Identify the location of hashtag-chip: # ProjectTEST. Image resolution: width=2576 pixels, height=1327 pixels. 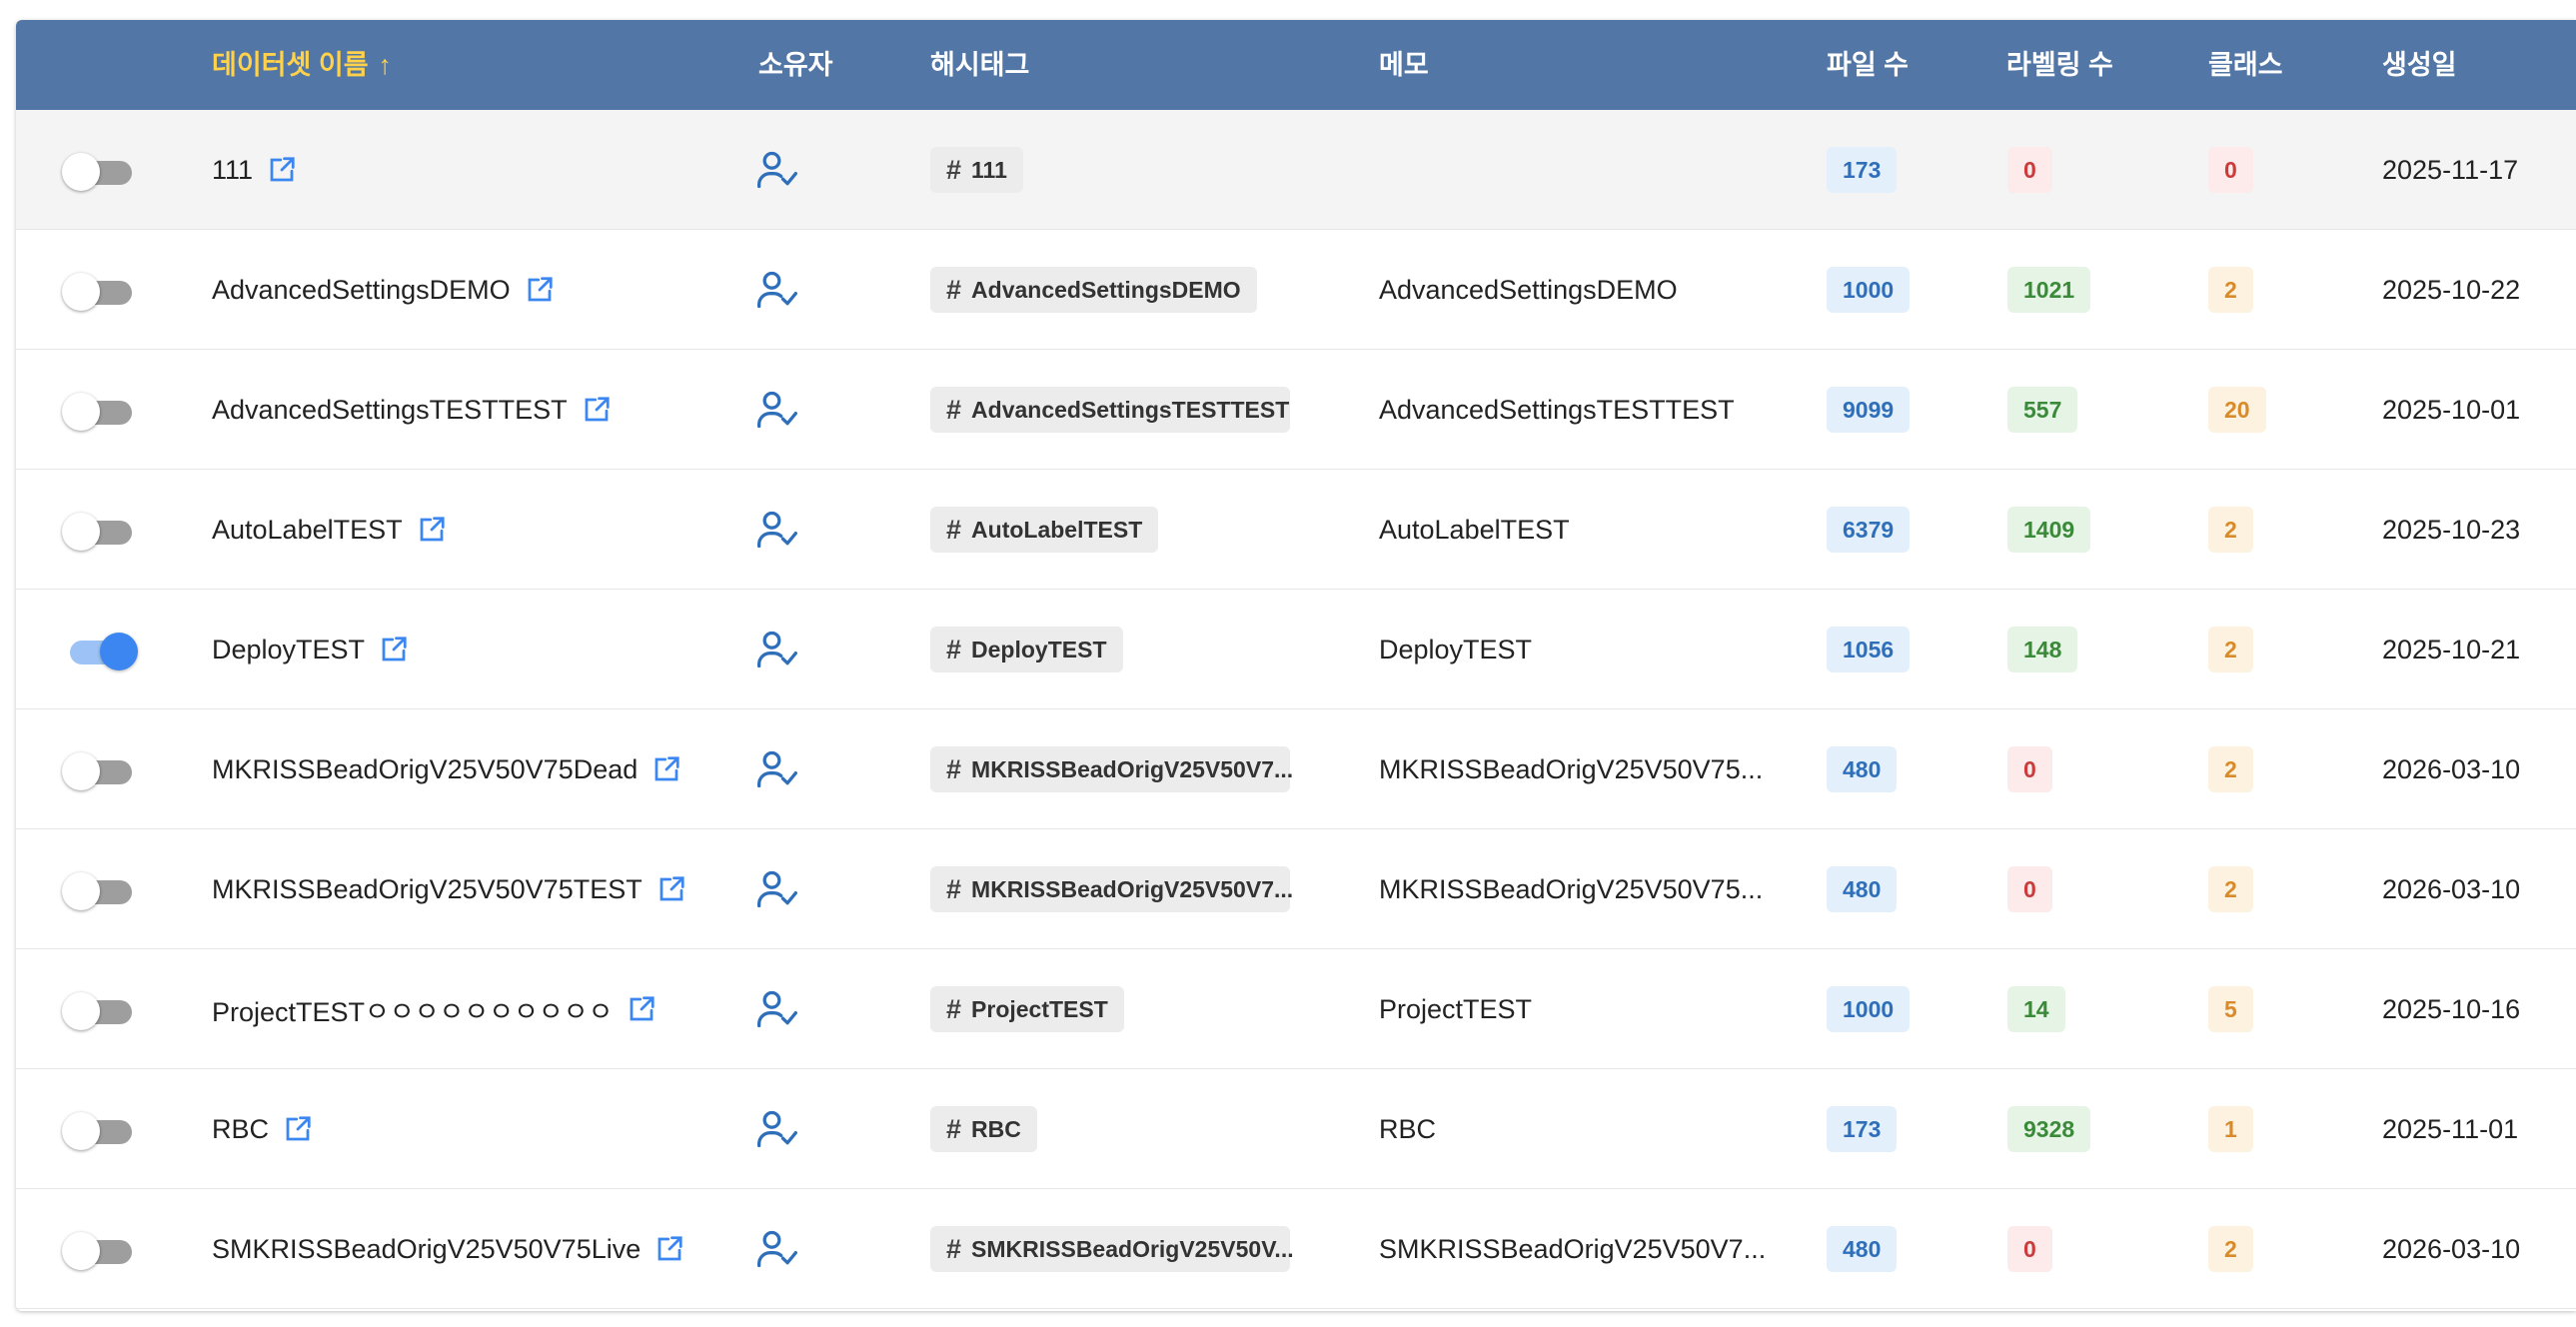
(1027, 1009).